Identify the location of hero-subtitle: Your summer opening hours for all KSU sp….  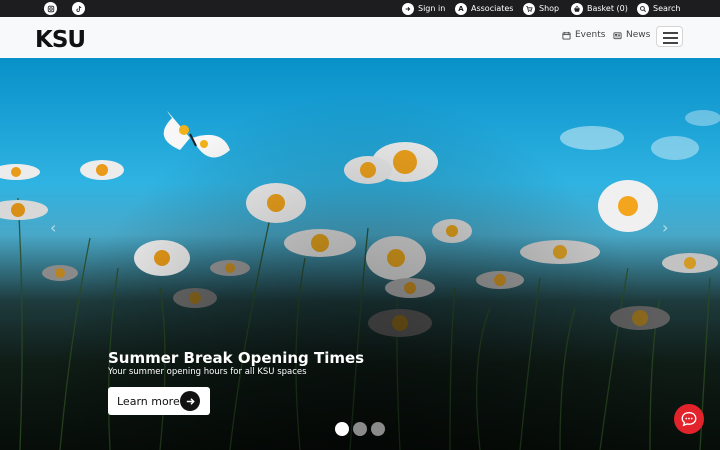
(207, 372).